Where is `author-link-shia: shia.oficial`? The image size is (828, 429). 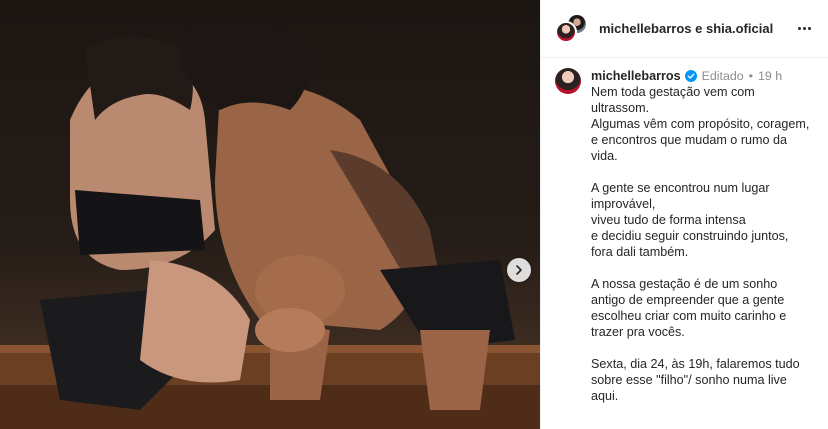 author-link-shia: shia.oficial is located at coordinates (739, 28).